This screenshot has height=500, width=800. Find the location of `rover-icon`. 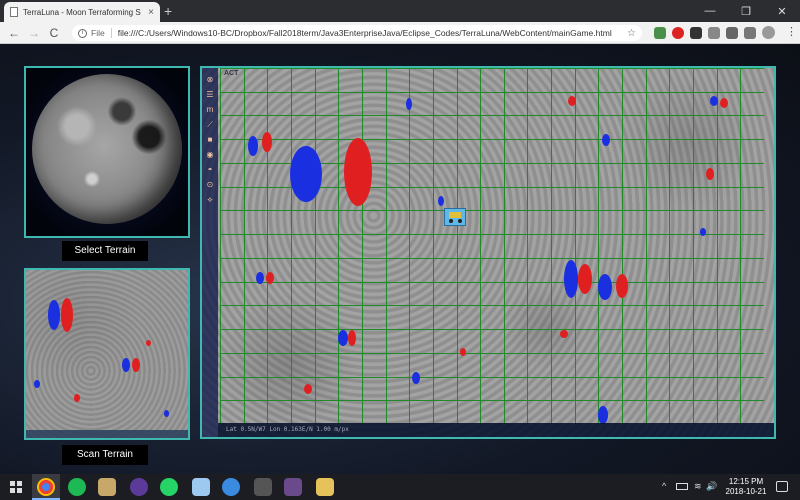

rover-icon is located at coordinates (455, 217).